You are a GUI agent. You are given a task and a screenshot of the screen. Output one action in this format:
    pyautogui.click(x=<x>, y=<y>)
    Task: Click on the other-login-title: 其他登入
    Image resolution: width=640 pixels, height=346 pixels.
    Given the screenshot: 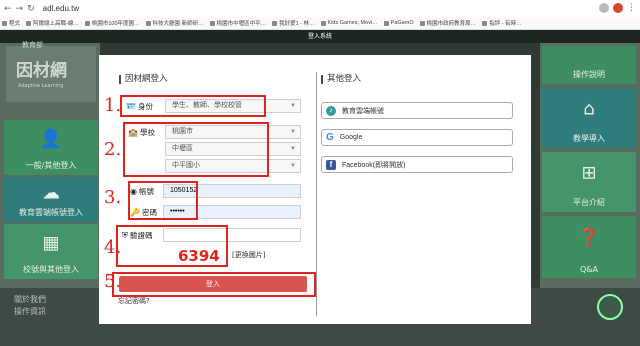 What is the action you would take?
    pyautogui.click(x=341, y=79)
    